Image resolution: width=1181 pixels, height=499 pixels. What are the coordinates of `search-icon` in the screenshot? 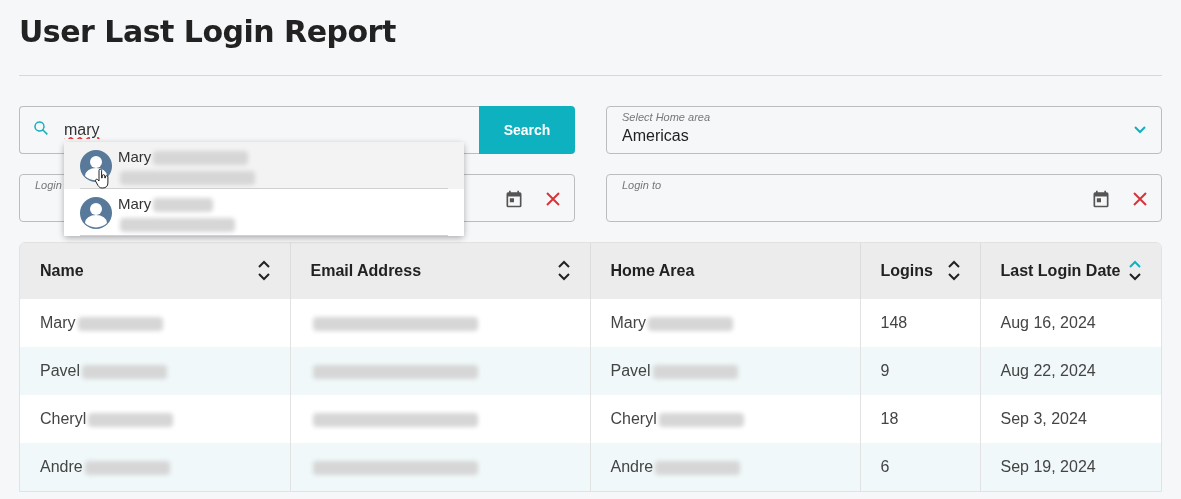 It's located at (41, 128).